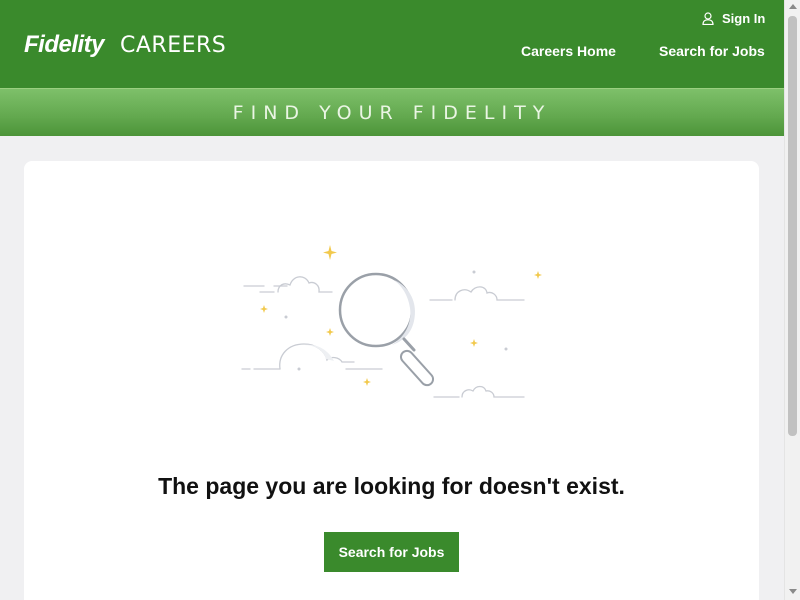  I want to click on fidelity-logo: Fidelity, so click(64, 44).